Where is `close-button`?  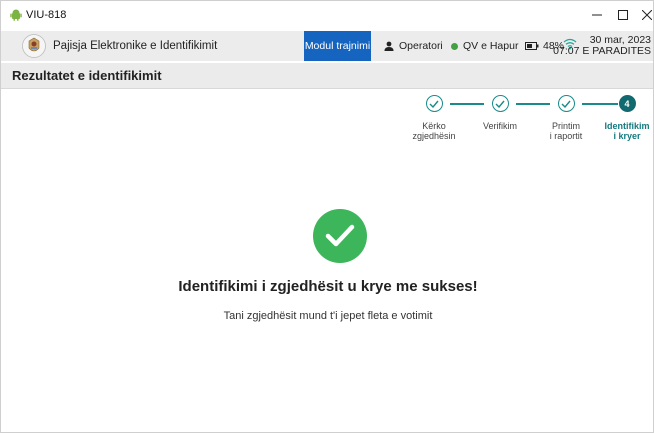
close-button is located at coordinates (641, 15).